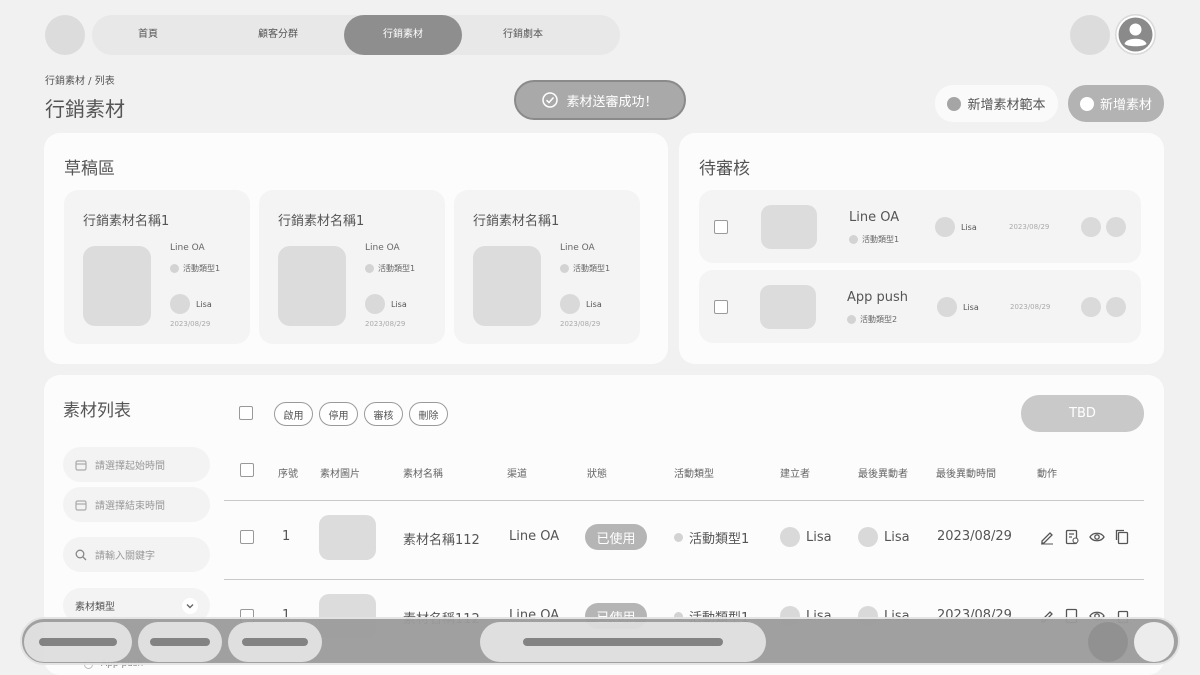 The image size is (1200, 675). What do you see at coordinates (874, 239) in the screenshot?
I see `review-type: 活動類型1` at bounding box center [874, 239].